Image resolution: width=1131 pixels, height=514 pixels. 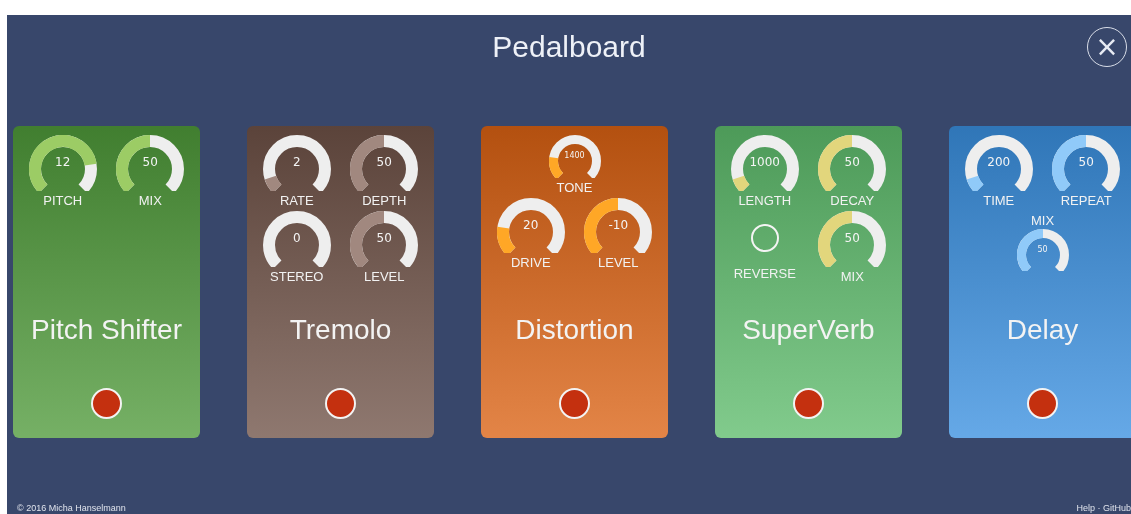 I want to click on knob-label: RATE, so click(x=296, y=200).